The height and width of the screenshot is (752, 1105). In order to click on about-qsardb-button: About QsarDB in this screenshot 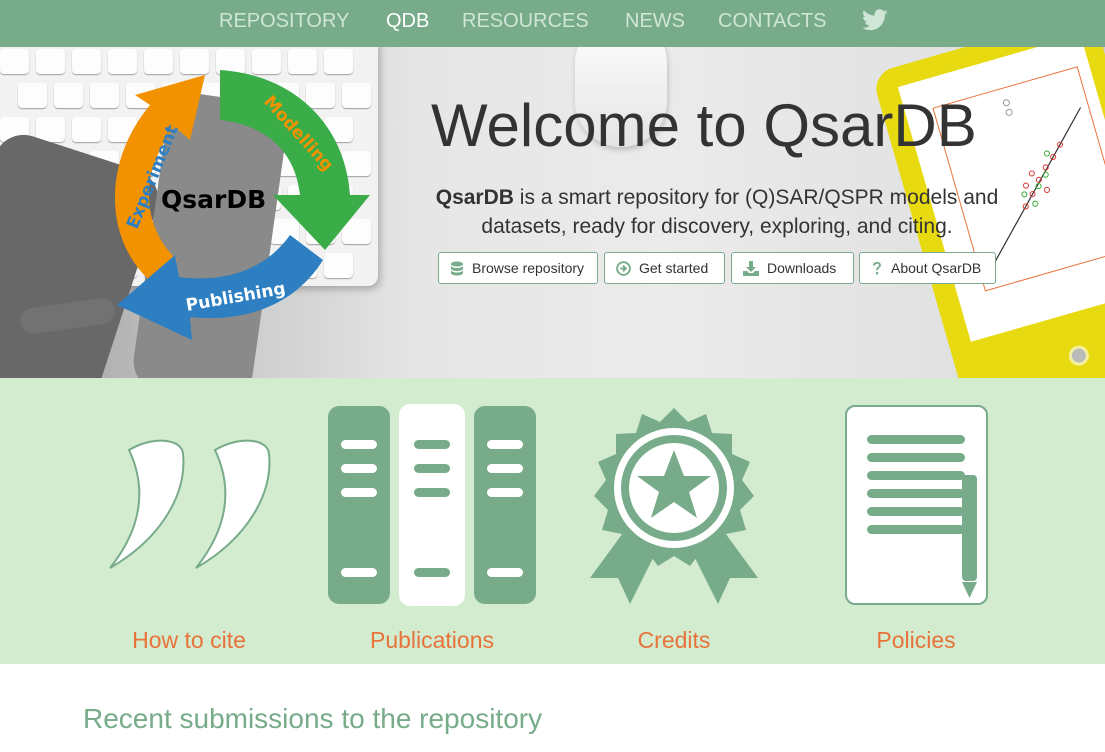, I will do `click(927, 268)`.